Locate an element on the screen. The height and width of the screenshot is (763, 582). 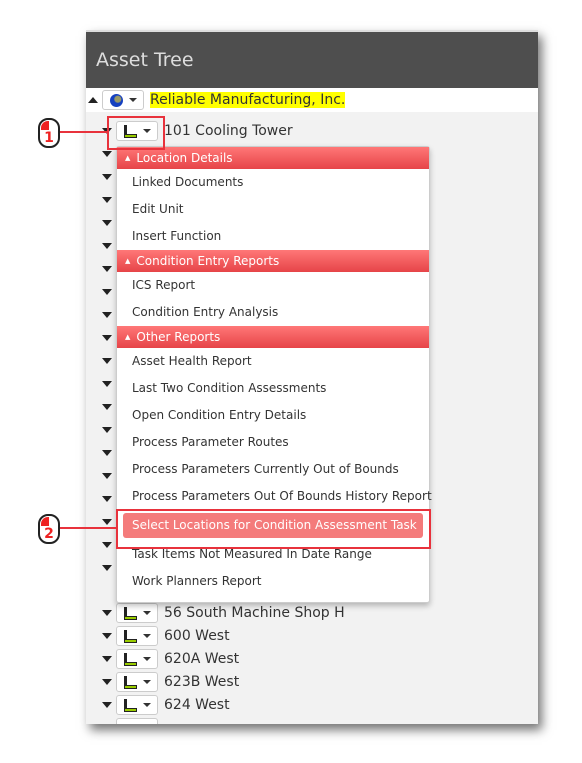
tree-item: 600 West is located at coordinates (166, 636).